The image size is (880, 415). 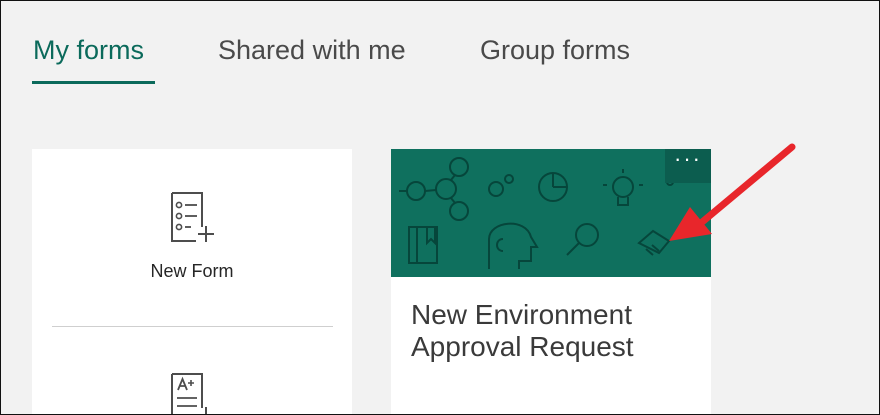 I want to click on new-quiz-icon, so click(x=189, y=393).